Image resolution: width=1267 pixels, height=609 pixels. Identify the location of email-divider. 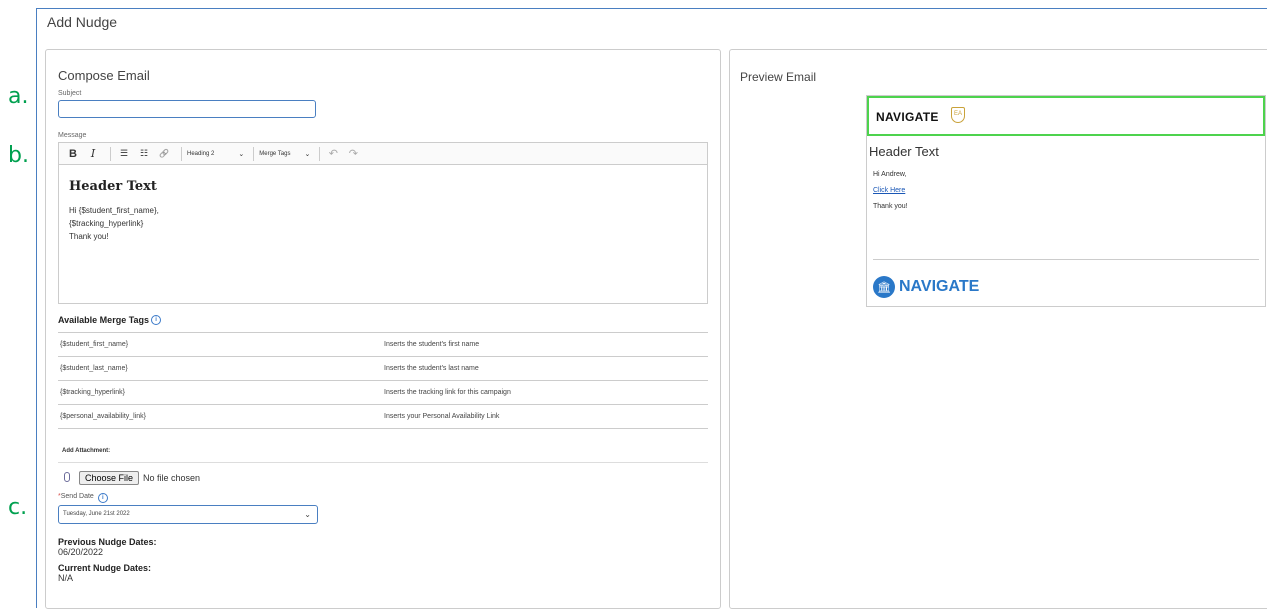
(1066, 259).